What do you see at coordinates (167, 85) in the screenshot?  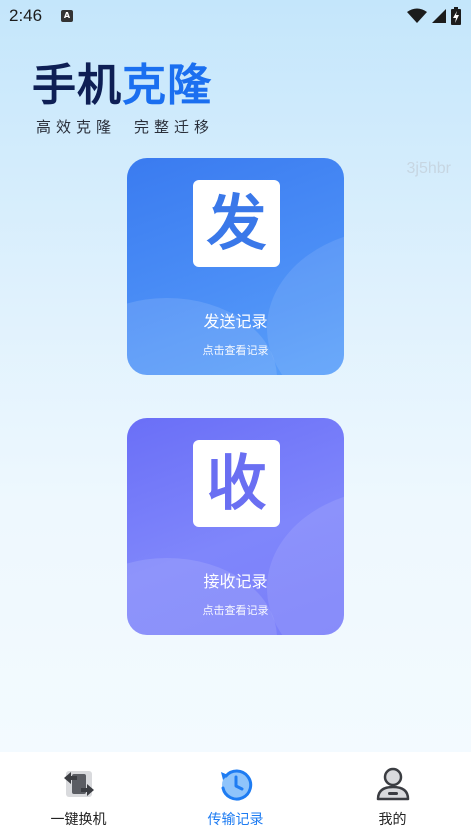 I see `app-title-part2: 克隆` at bounding box center [167, 85].